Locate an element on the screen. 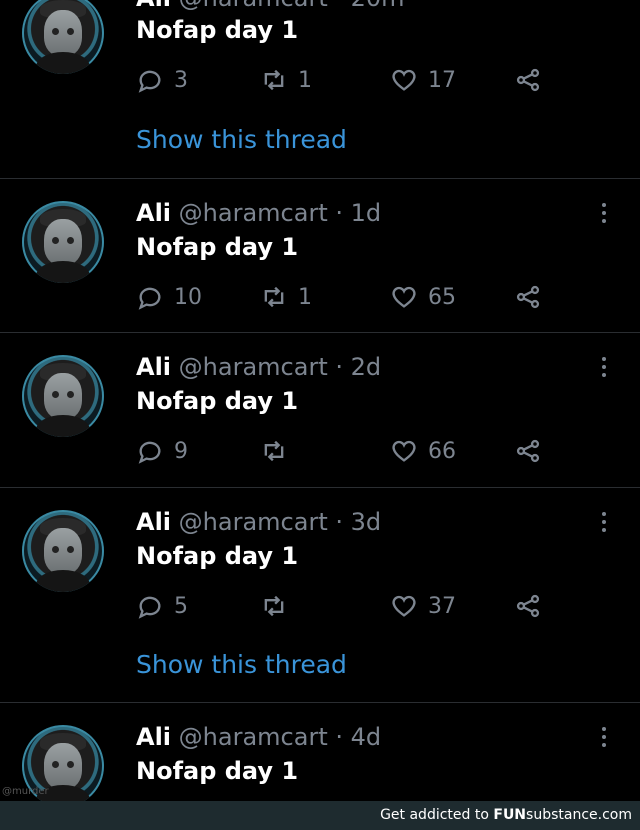 Image resolution: width=640 pixels, height=830 pixels. footer-suffix: .com is located at coordinates (614, 815).